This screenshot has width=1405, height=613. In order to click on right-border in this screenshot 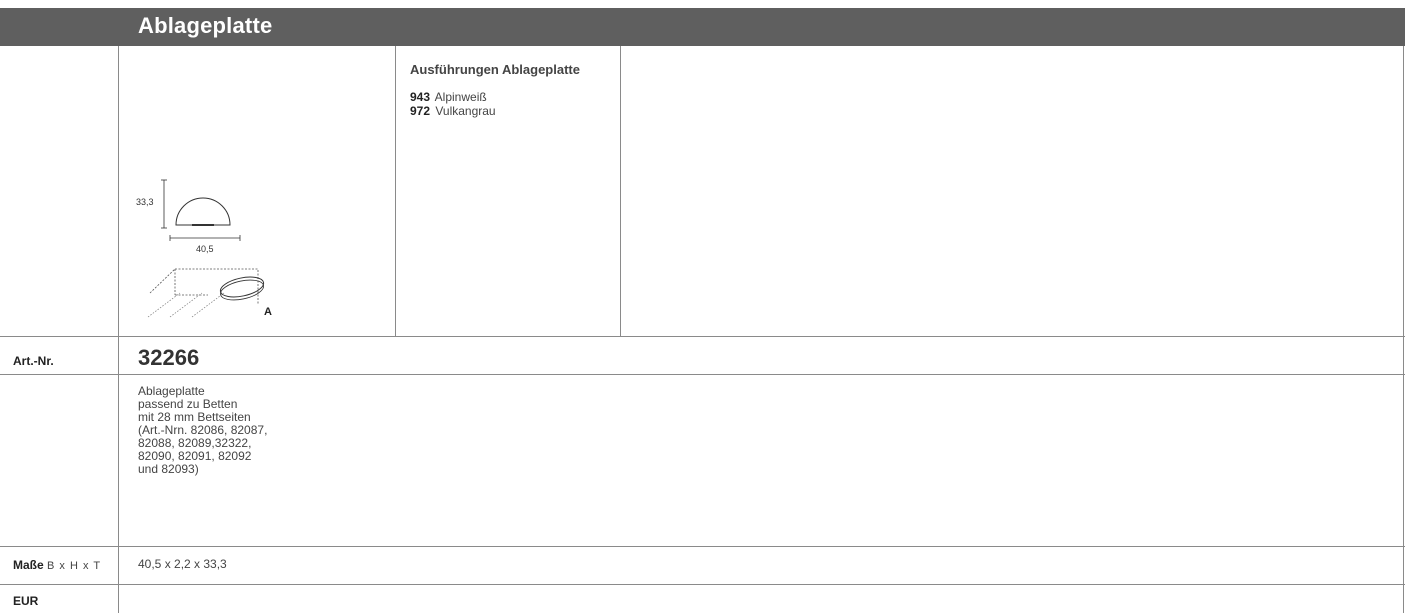, I will do `click(1403, 329)`.